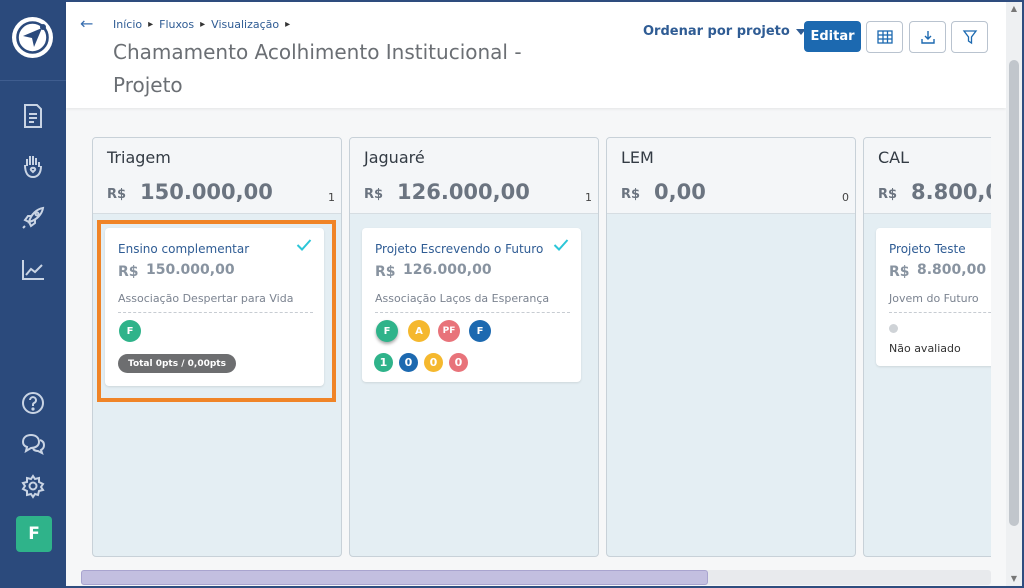  What do you see at coordinates (206, 298) in the screenshot?
I see `card-organization: Associação Despertar para Vida` at bounding box center [206, 298].